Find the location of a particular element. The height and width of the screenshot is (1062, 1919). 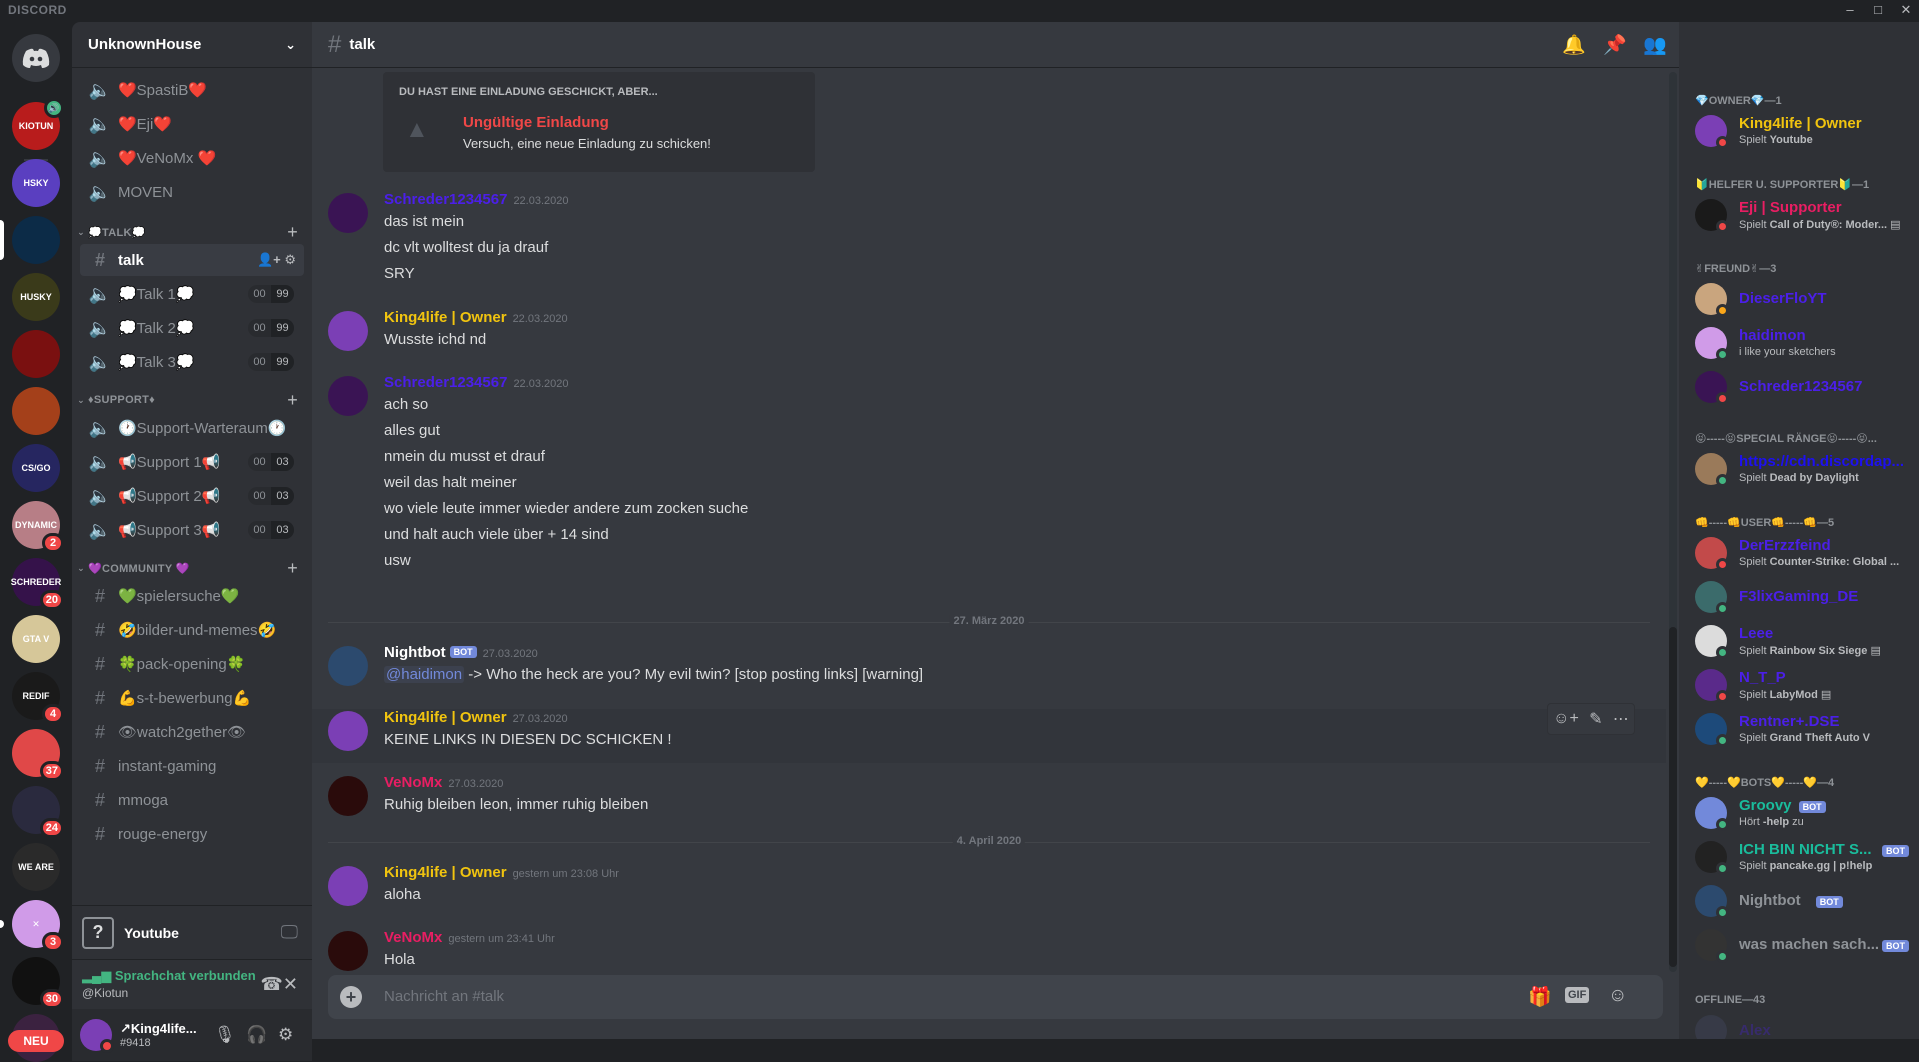

member-item: N_T_P Spielt LabyMod ▤ is located at coordinates (1802, 685).